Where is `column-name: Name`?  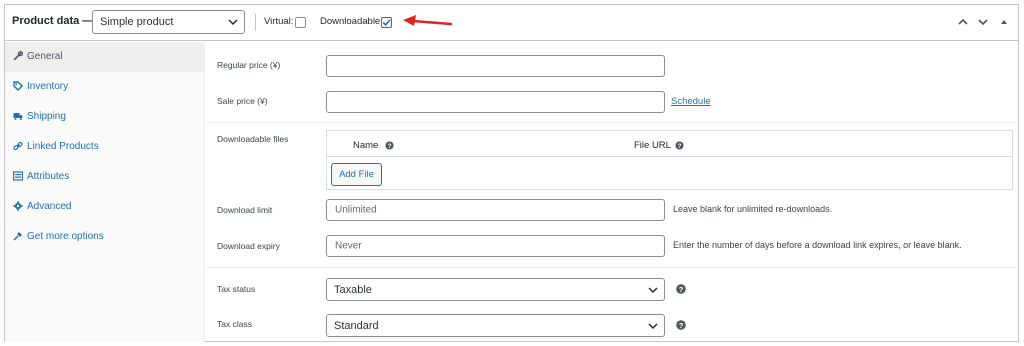
column-name: Name is located at coordinates (366, 145).